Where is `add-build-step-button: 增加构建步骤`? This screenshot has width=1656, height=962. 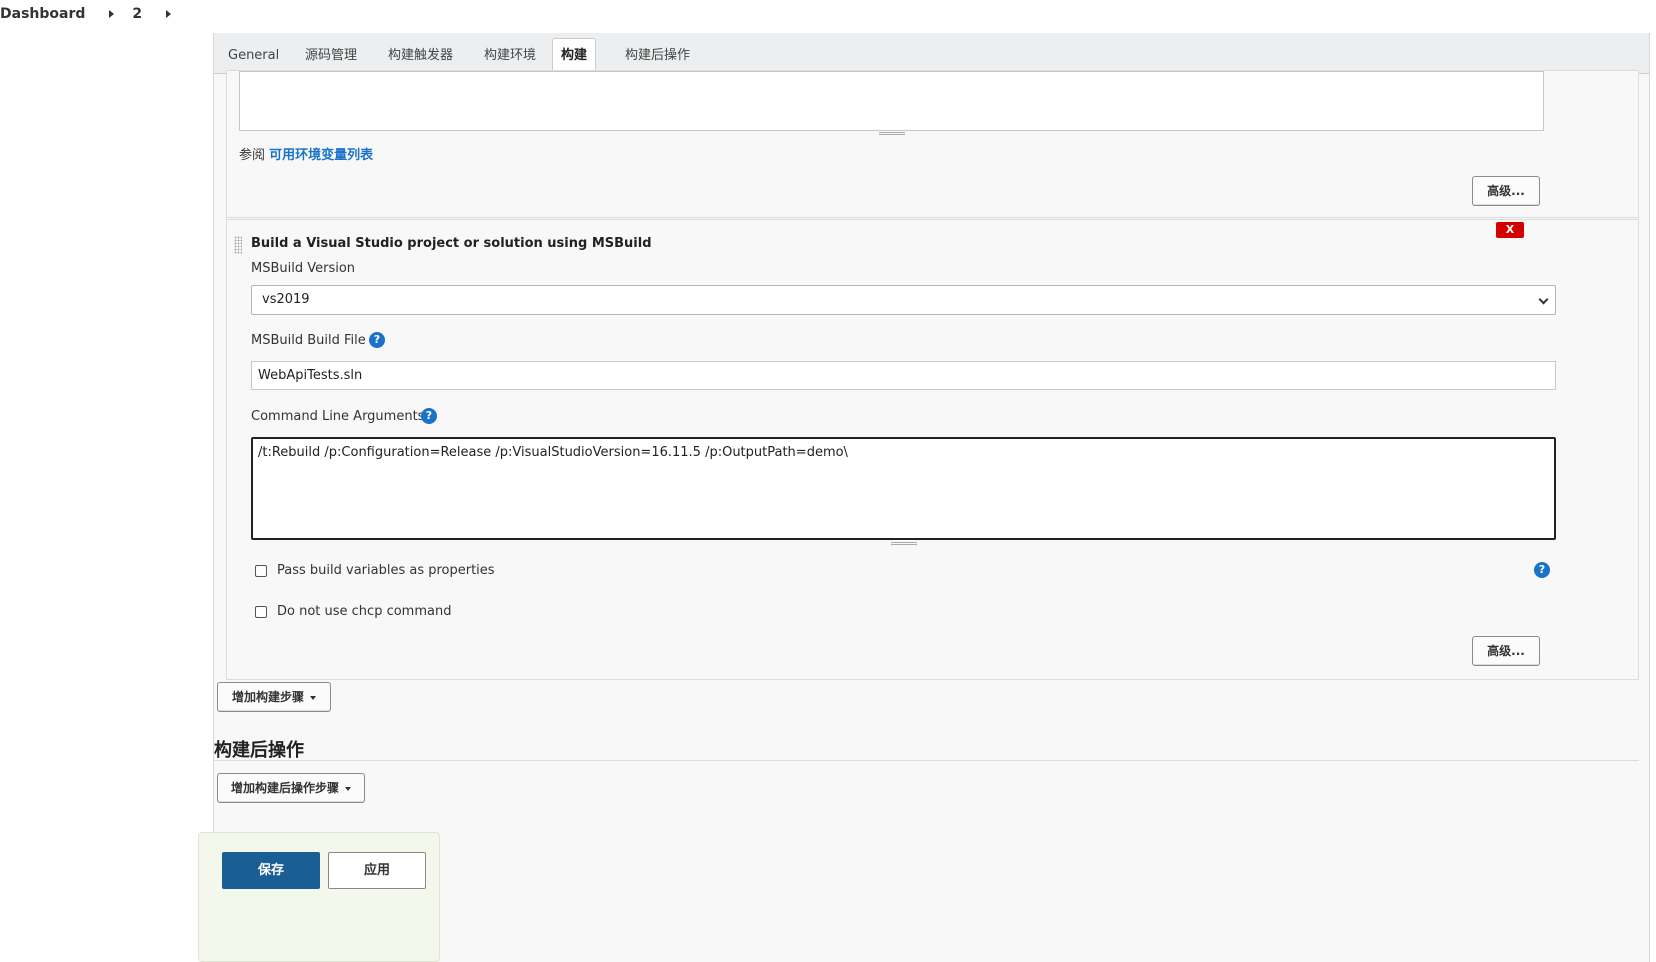 add-build-step-button: 增加构建步骤 is located at coordinates (274, 697).